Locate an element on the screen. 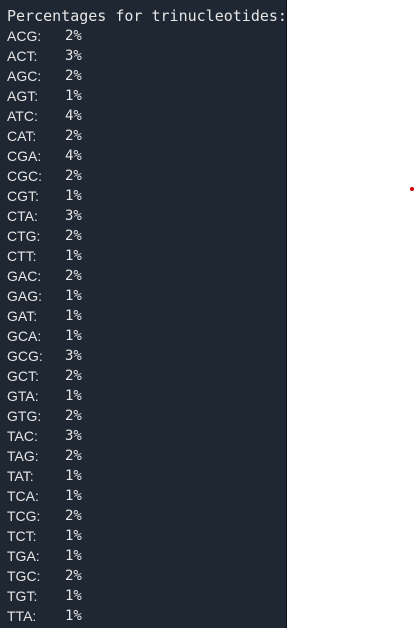 This screenshot has height=628, width=416. trinucleotide-row: TAG: 2% is located at coordinates (142, 456).